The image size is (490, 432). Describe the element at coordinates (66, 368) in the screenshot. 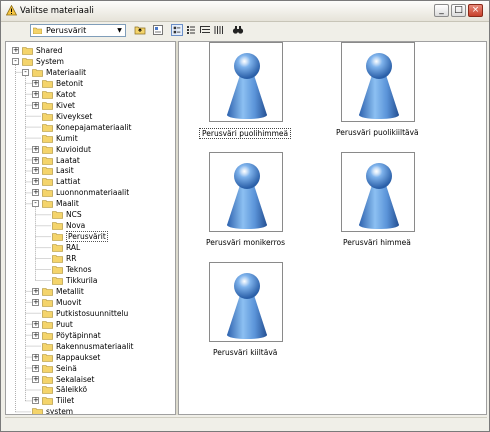

I see `tree-item-label: Seinä` at that location.